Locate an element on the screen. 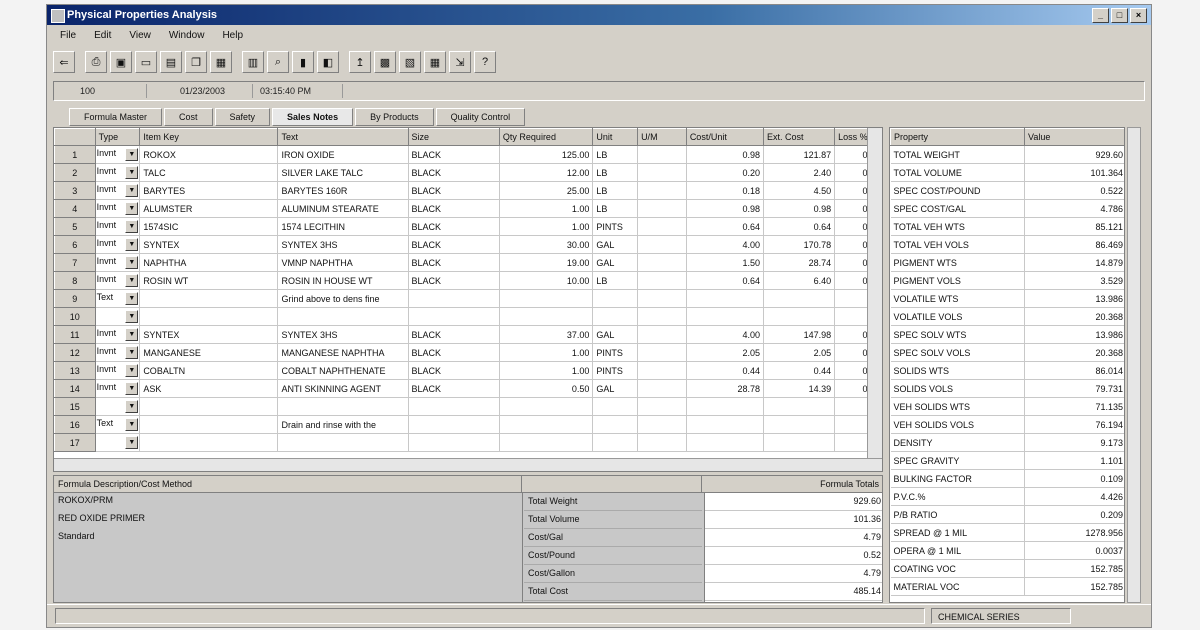 The image size is (1200, 630). property-row: SPEC SOLV WTS 13.986 is located at coordinates (1007, 334).